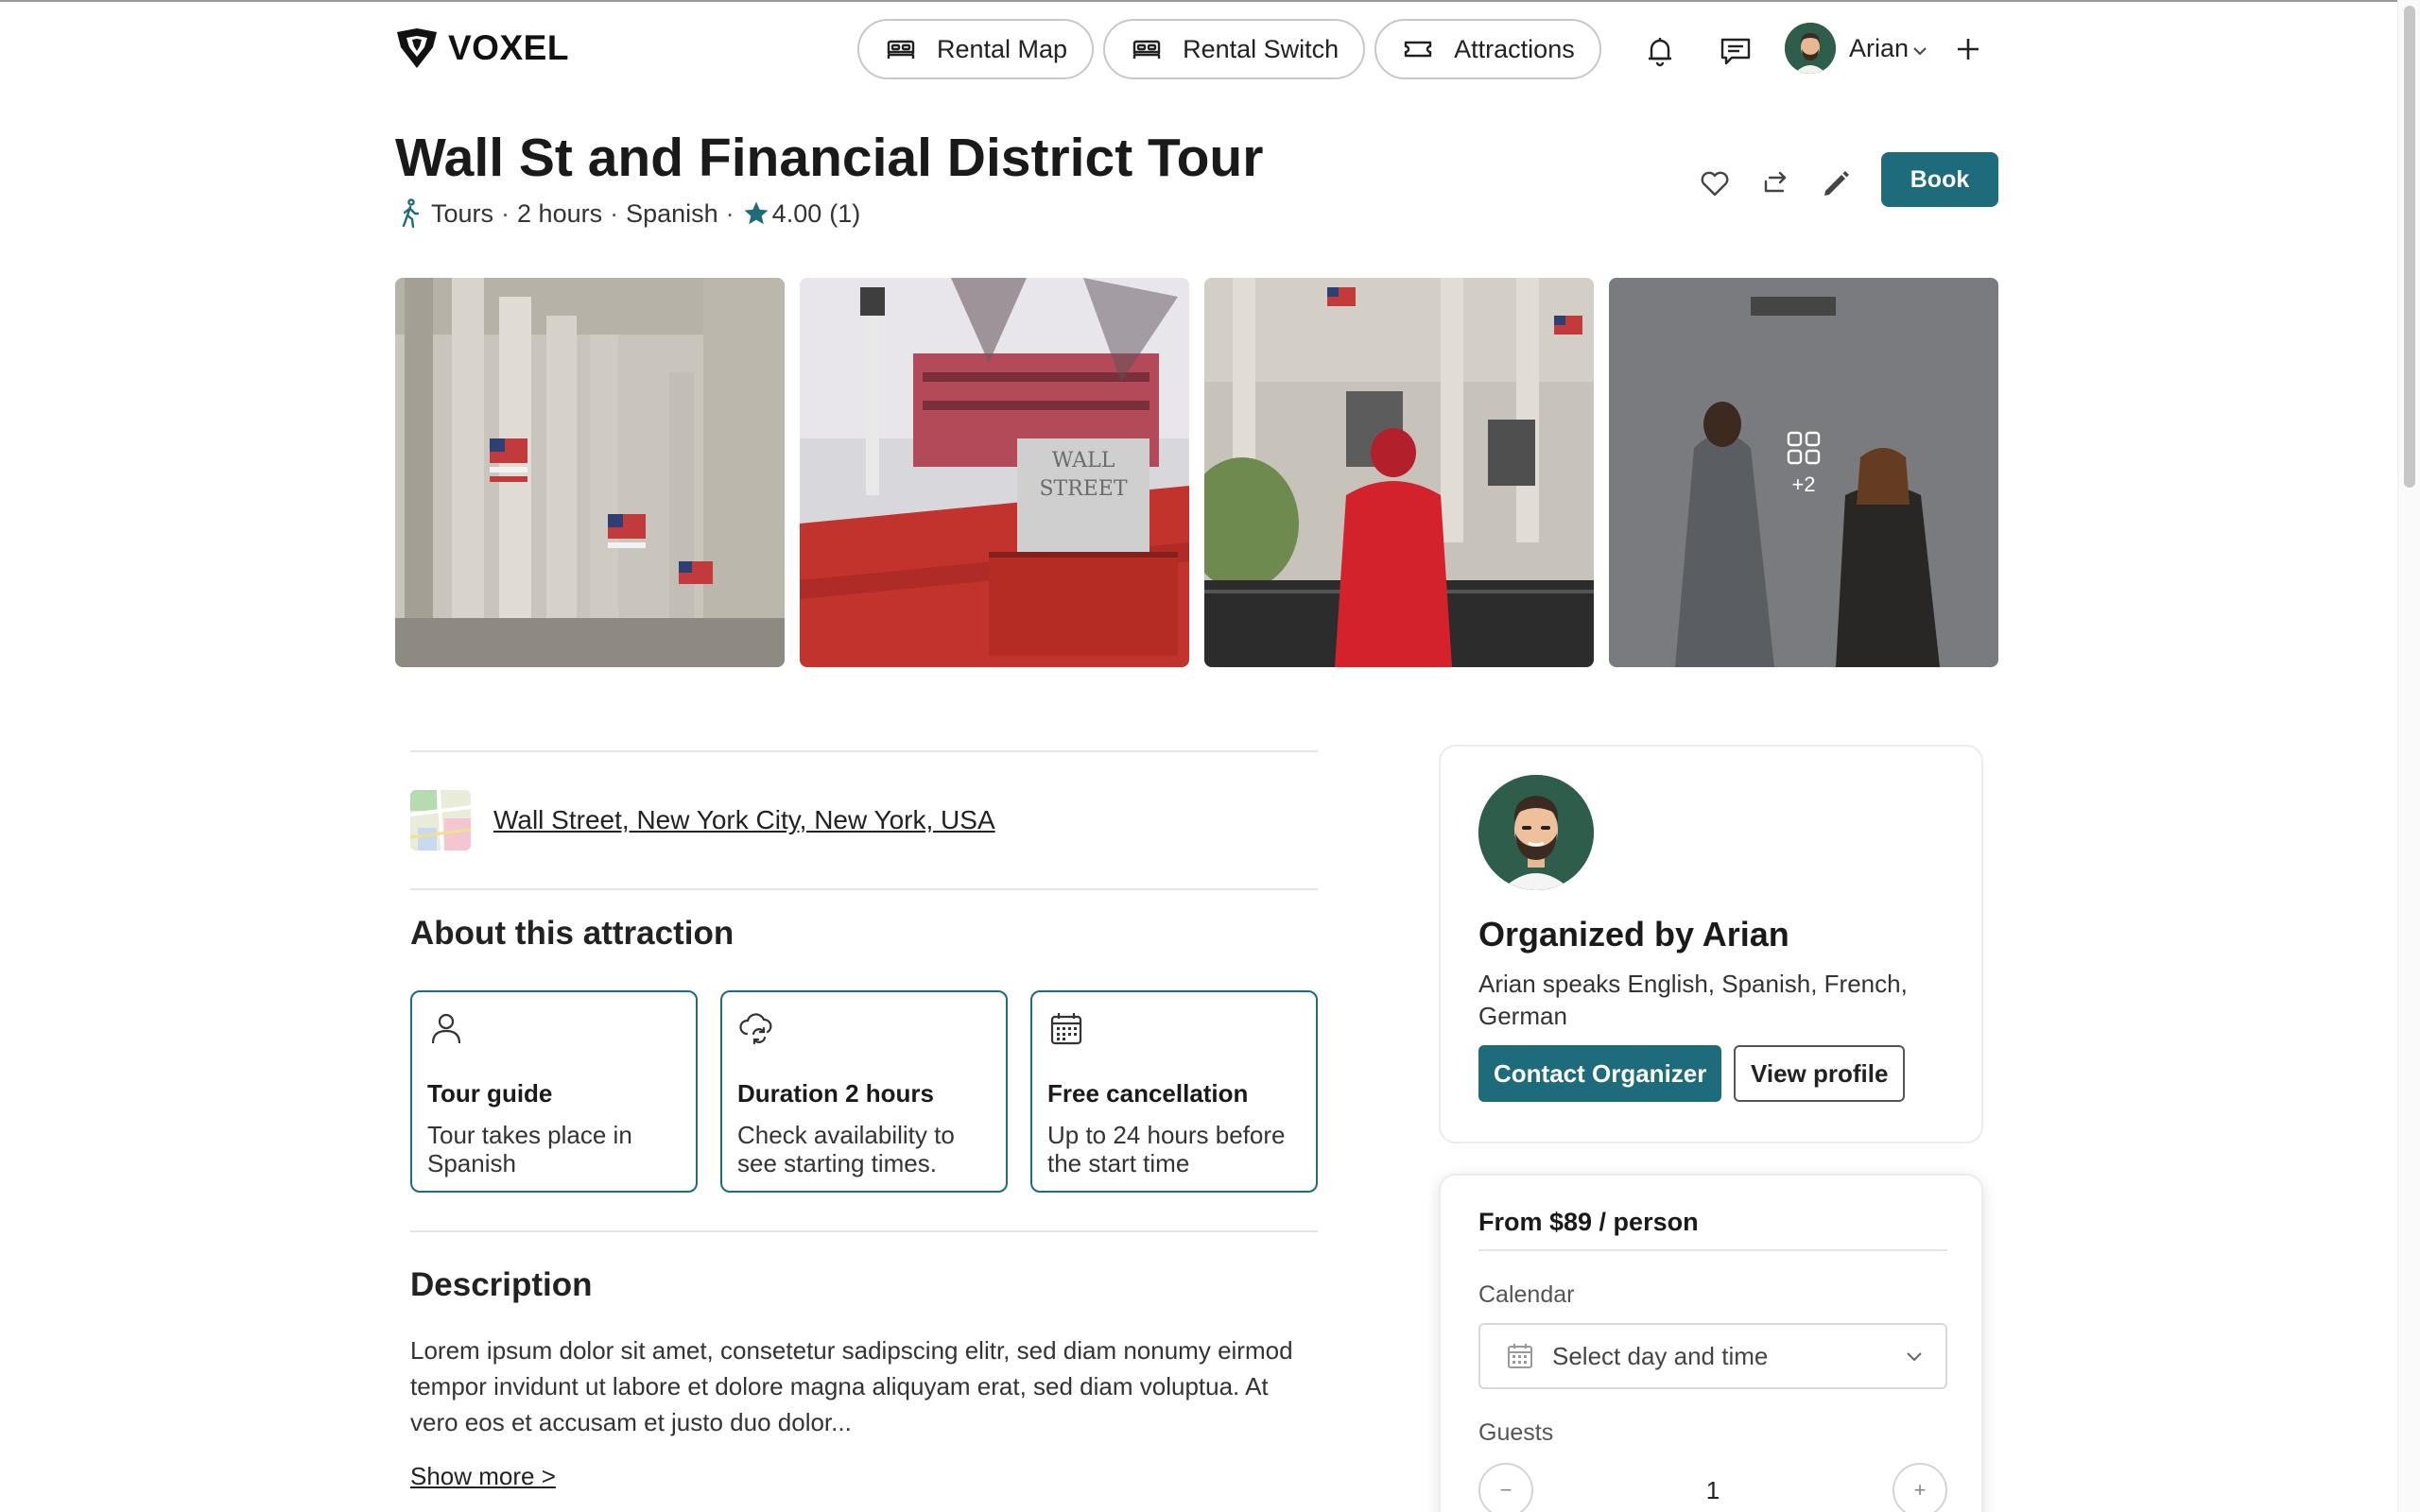 Image resolution: width=2420 pixels, height=1512 pixels. What do you see at coordinates (1879, 47) in the screenshot?
I see `user-name: Arian` at bounding box center [1879, 47].